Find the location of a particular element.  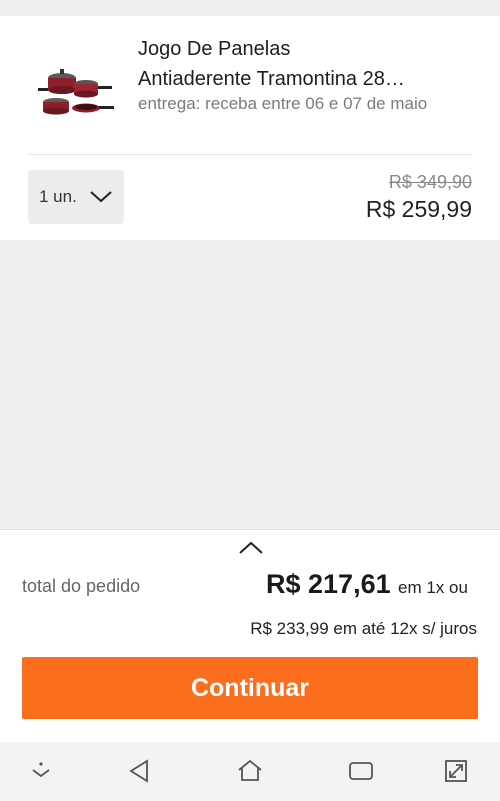

total-value: R$ 217,61 is located at coordinates (328, 584).